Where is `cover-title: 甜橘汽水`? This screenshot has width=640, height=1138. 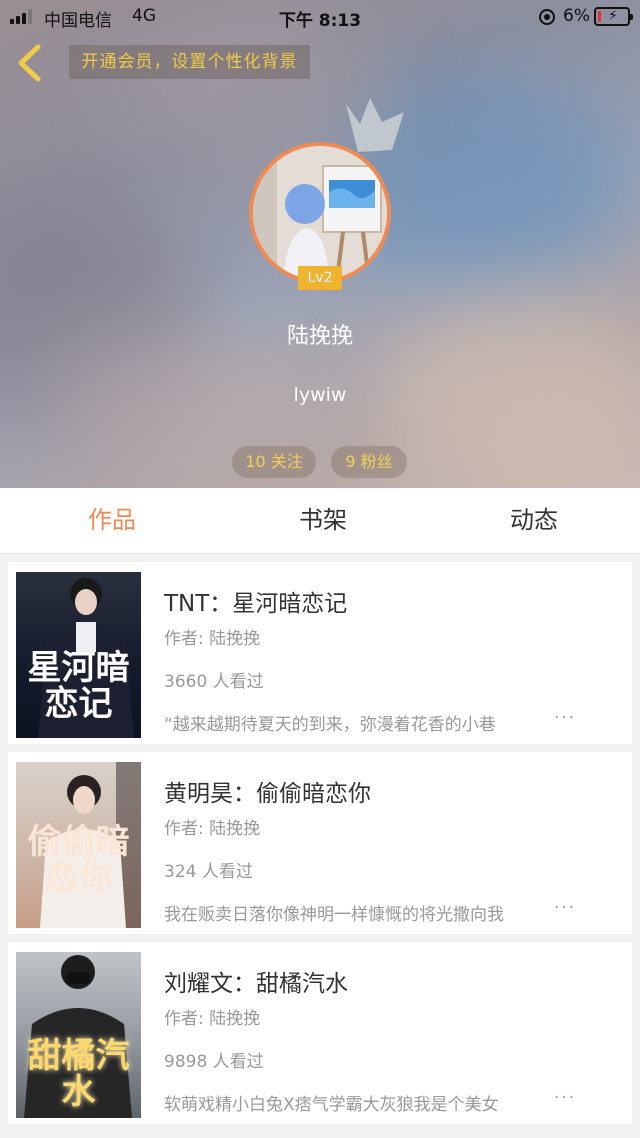
cover-title: 甜橘汽水 is located at coordinates (78, 1074).